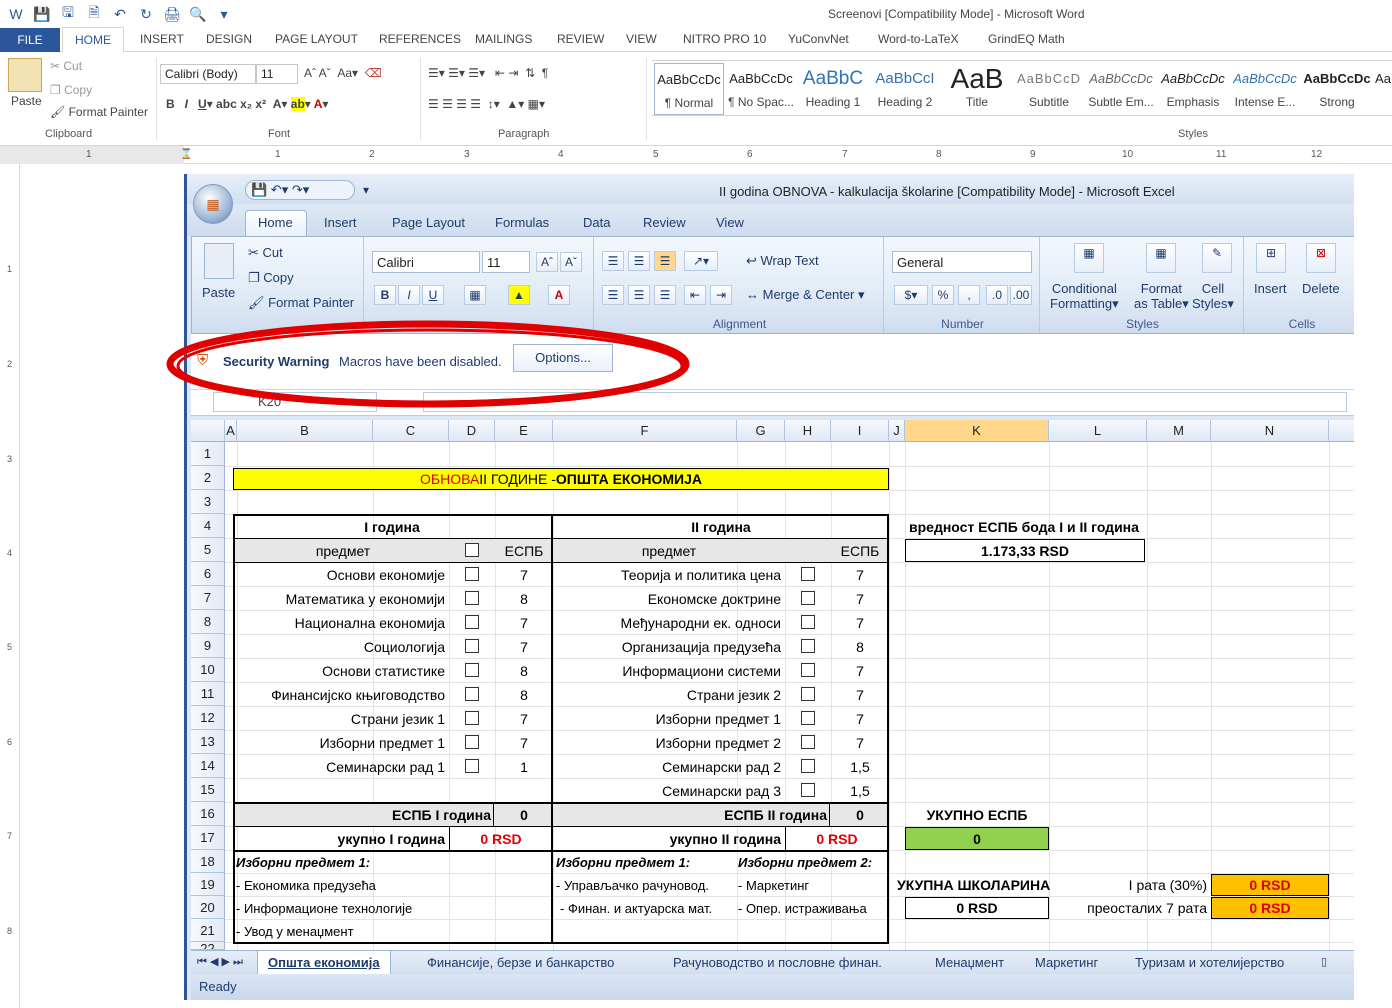 The width and height of the screenshot is (1392, 1008). I want to click on style-subtitle: AaBbCcD Subtitle, so click(1049, 89).